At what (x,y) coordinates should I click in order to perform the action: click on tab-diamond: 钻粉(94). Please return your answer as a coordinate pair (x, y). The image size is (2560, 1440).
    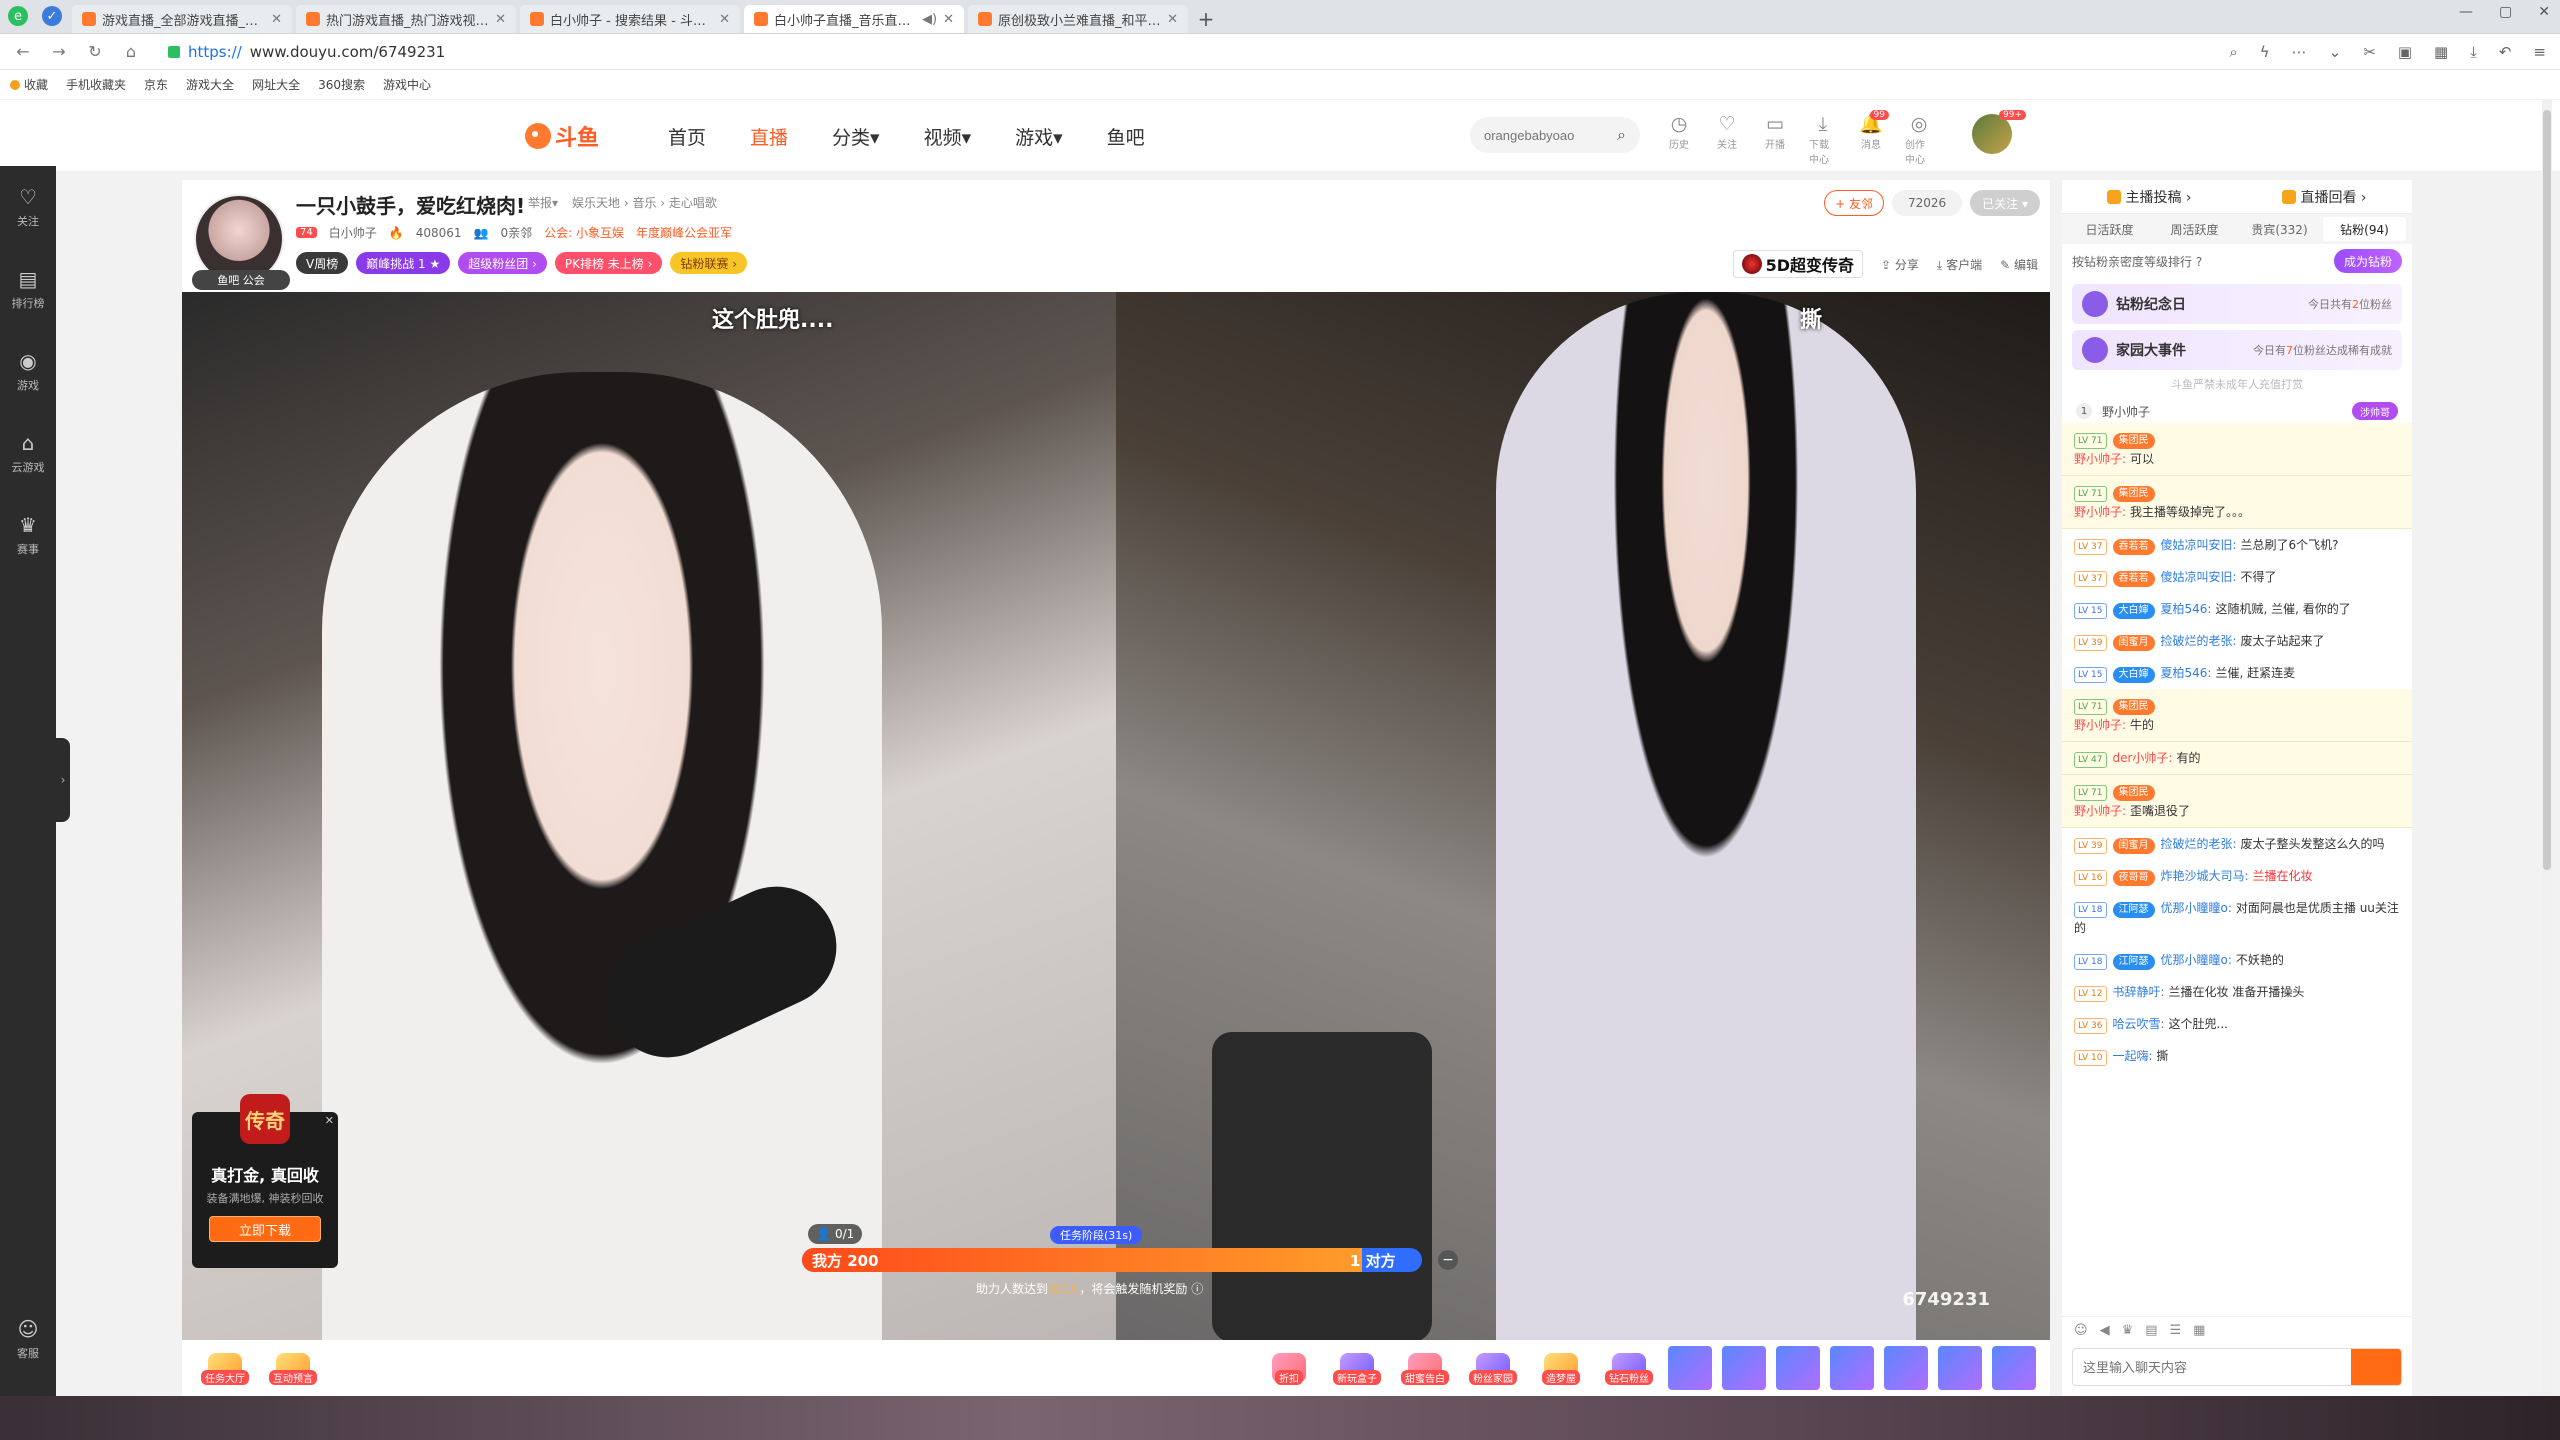
    Looking at the image, I should click on (2364, 229).